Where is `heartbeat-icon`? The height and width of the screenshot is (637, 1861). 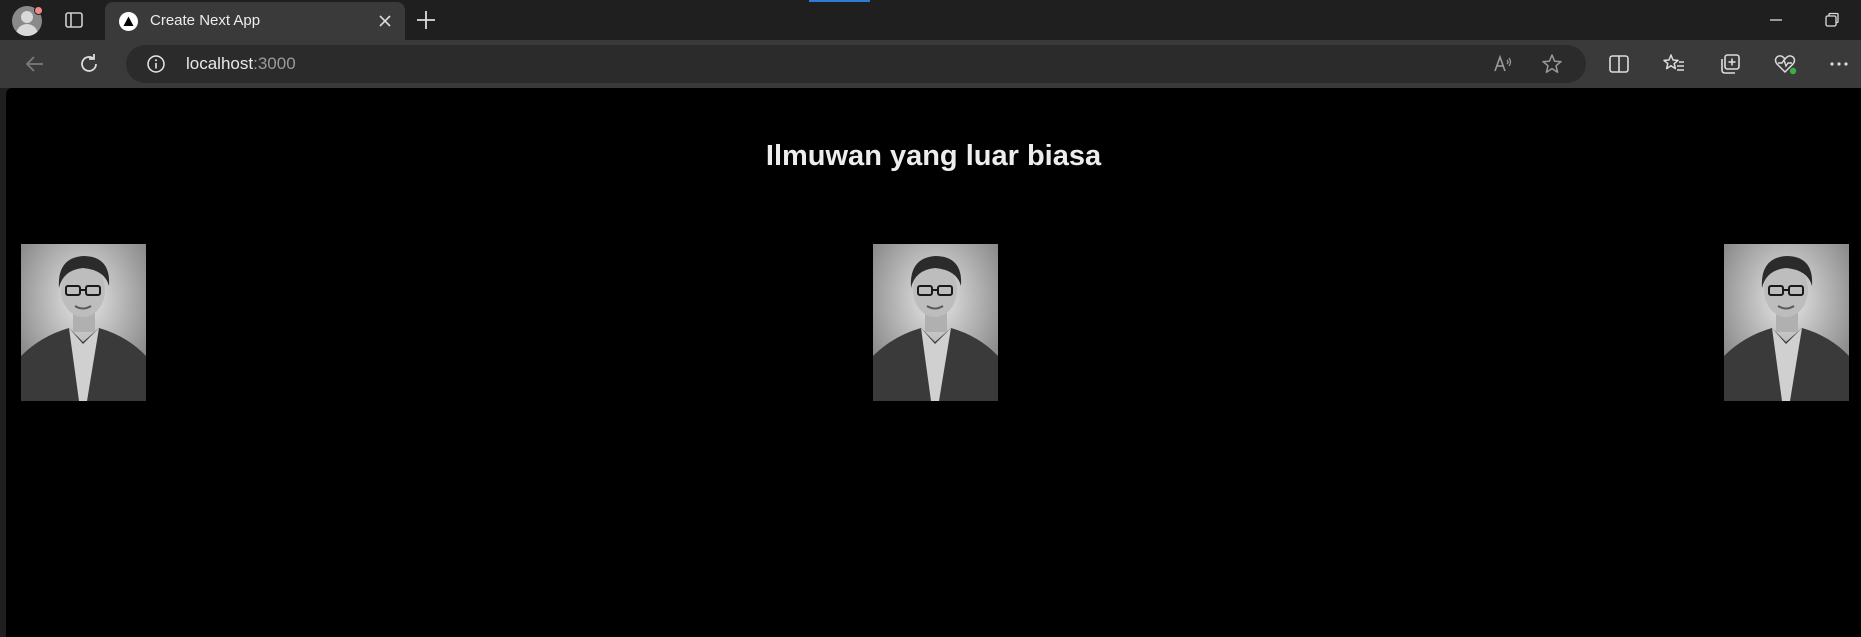
heartbeat-icon is located at coordinates (1785, 64).